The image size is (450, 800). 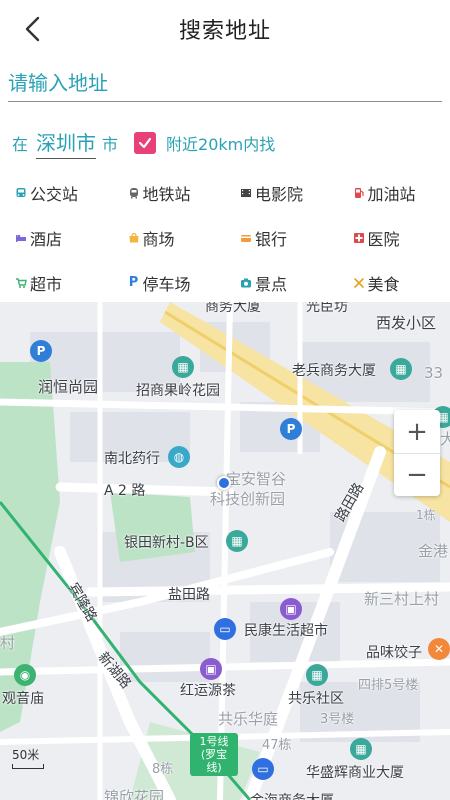 What do you see at coordinates (56, 238) in the screenshot?
I see `category-hotel: 酒店` at bounding box center [56, 238].